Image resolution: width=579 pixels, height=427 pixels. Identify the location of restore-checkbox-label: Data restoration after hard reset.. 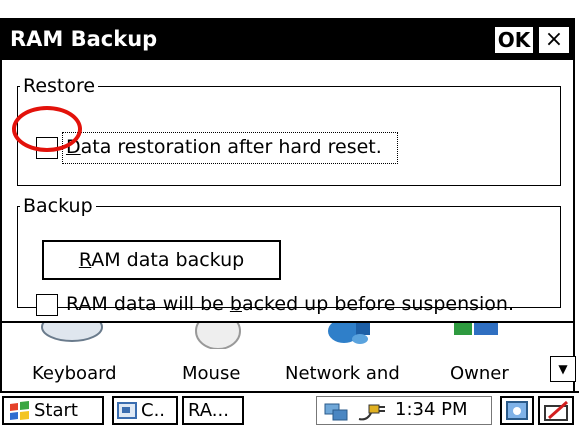
(224, 147).